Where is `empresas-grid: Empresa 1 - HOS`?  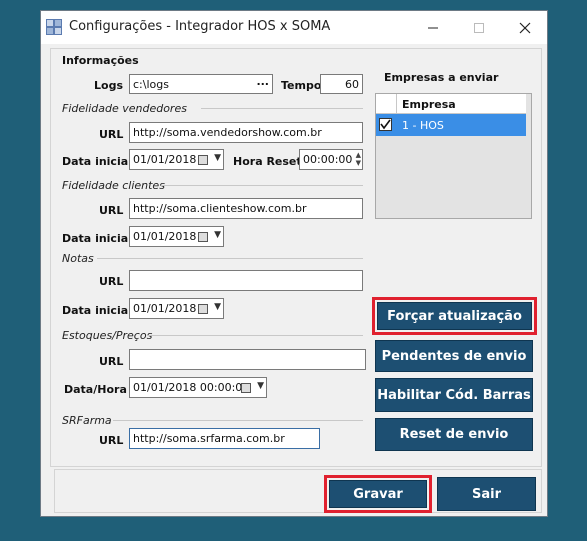 empresas-grid: Empresa 1 - HOS is located at coordinates (453, 156).